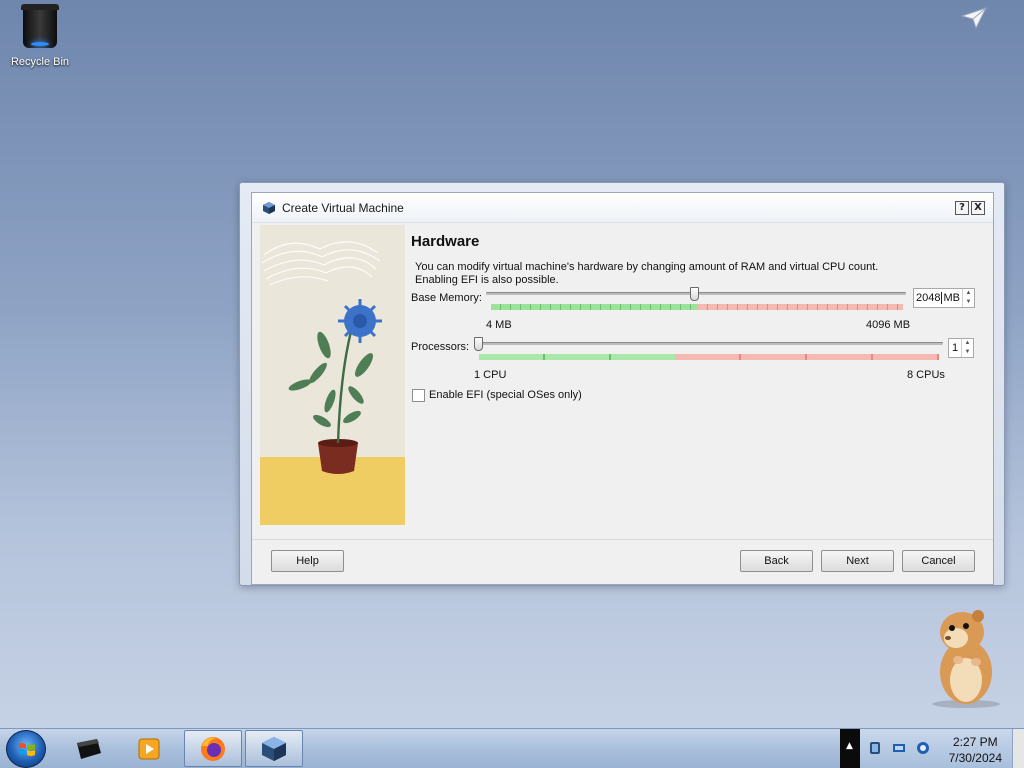 The width and height of the screenshot is (1024, 768). What do you see at coordinates (577, 357) in the screenshot?
I see `cpu-scale-safe` at bounding box center [577, 357].